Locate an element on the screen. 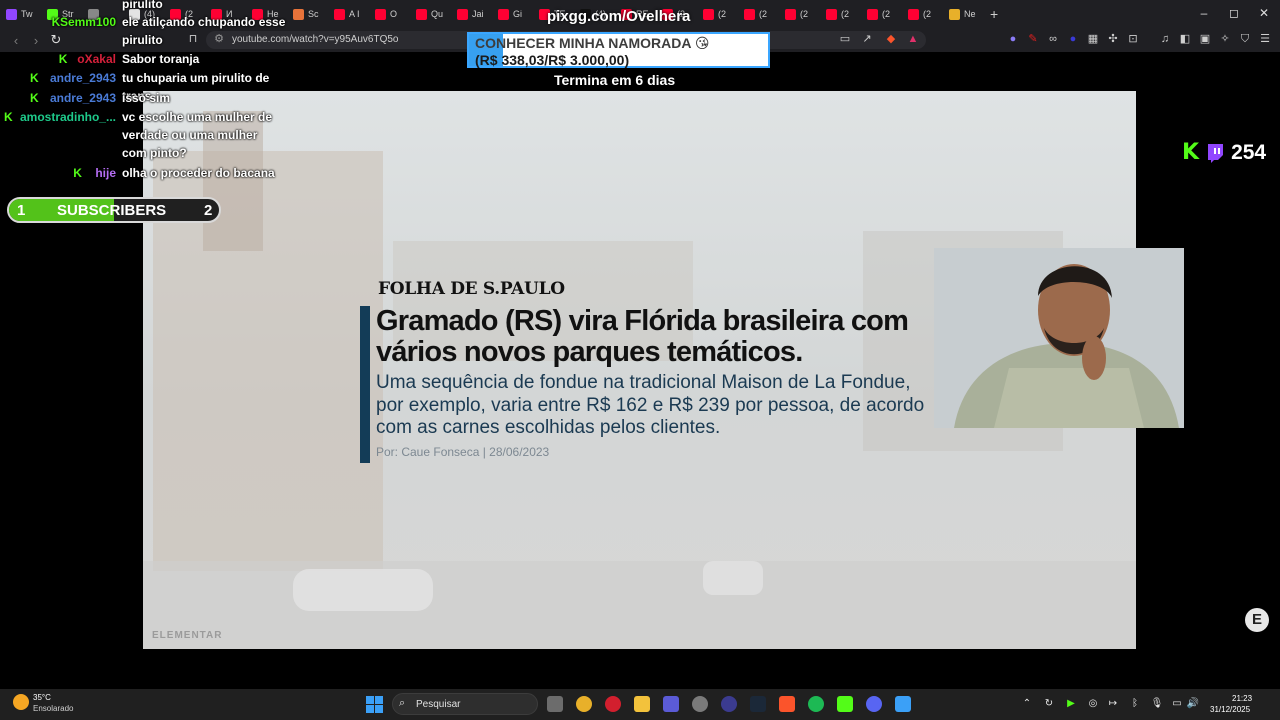  brave-icon is located at coordinates (787, 704).